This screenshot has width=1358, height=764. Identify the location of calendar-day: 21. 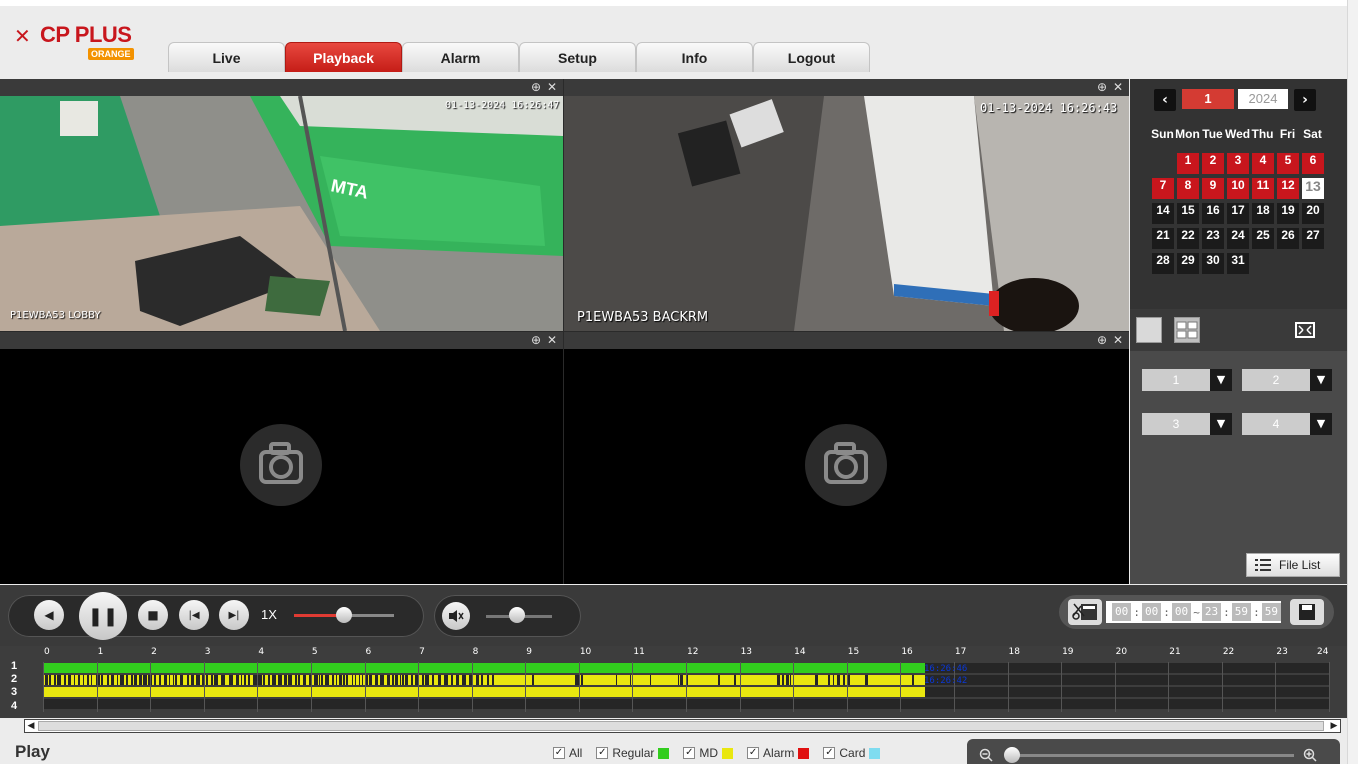
(1163, 238).